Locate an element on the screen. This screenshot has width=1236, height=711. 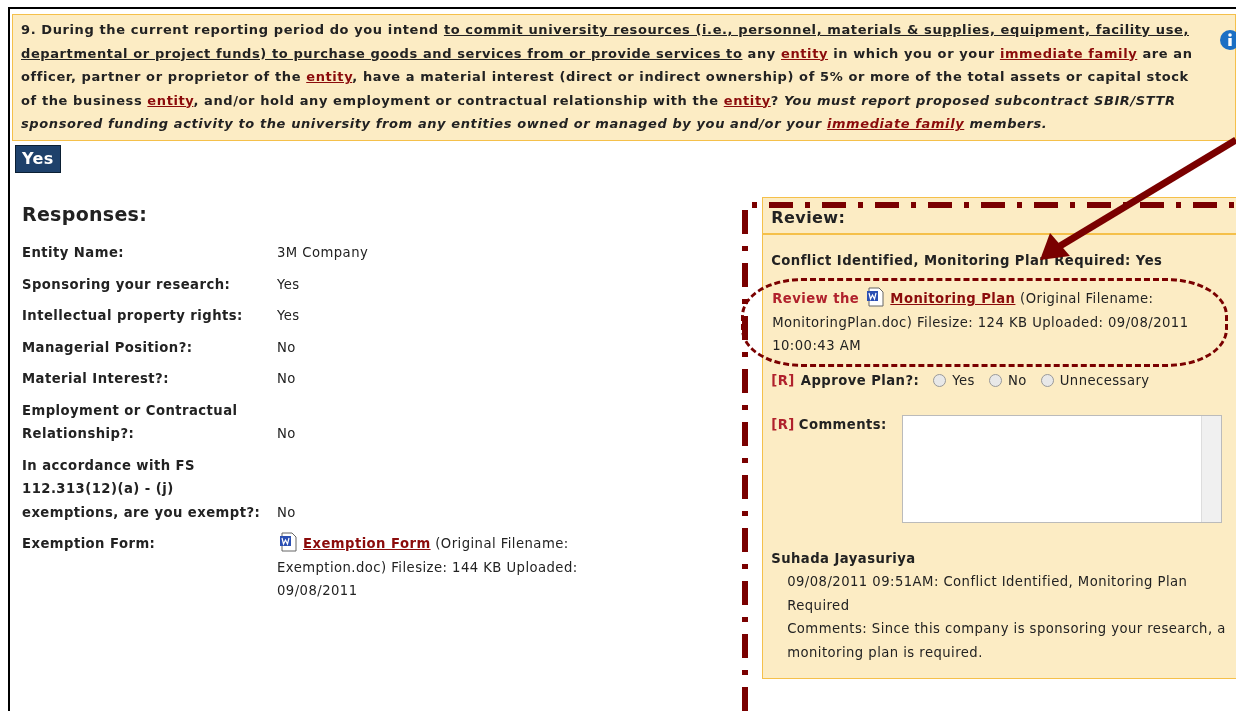
reviewer-name: Suhada Jayasuriya is located at coordinates (844, 558).